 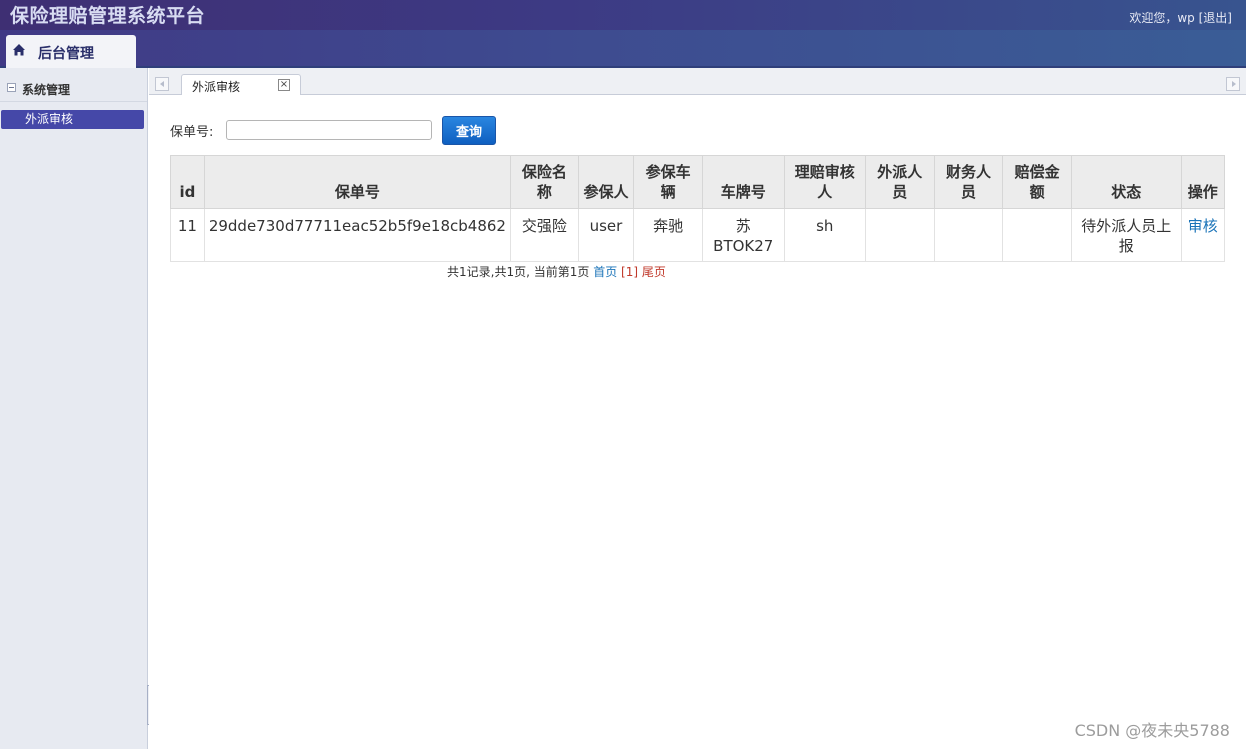 I want to click on cell-reviewer: sh, so click(x=824, y=235).